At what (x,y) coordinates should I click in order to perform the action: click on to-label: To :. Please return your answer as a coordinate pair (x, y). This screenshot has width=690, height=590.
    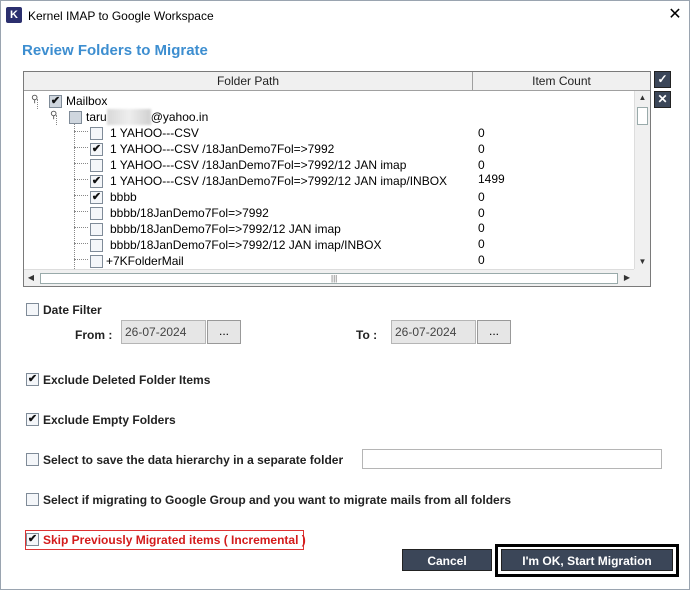
    Looking at the image, I should click on (367, 335).